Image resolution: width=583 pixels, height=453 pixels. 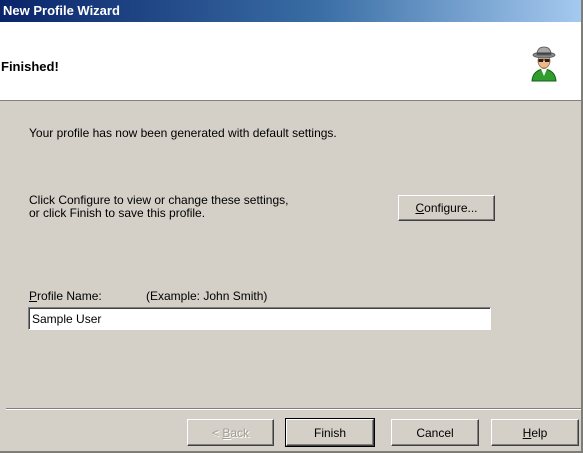 What do you see at coordinates (290, 11) in the screenshot?
I see `title-bar: New Profile Wizard` at bounding box center [290, 11].